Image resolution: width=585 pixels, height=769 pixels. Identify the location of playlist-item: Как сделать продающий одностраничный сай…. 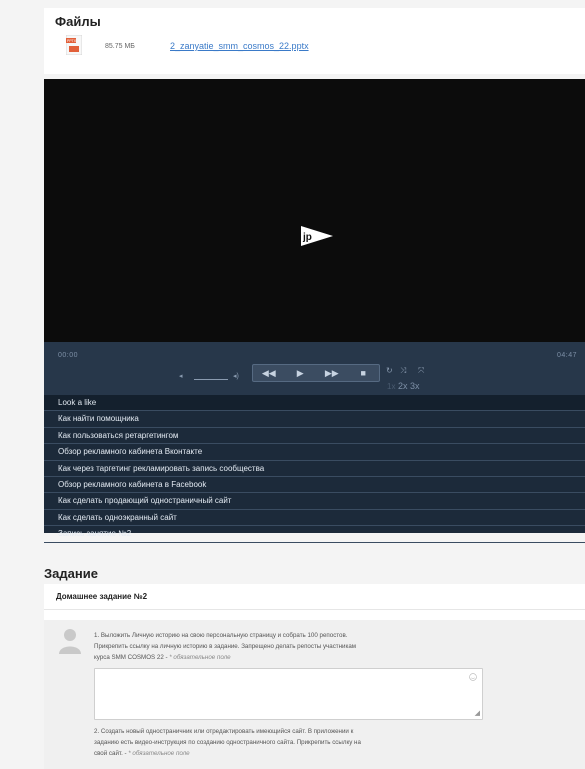
(314, 501).